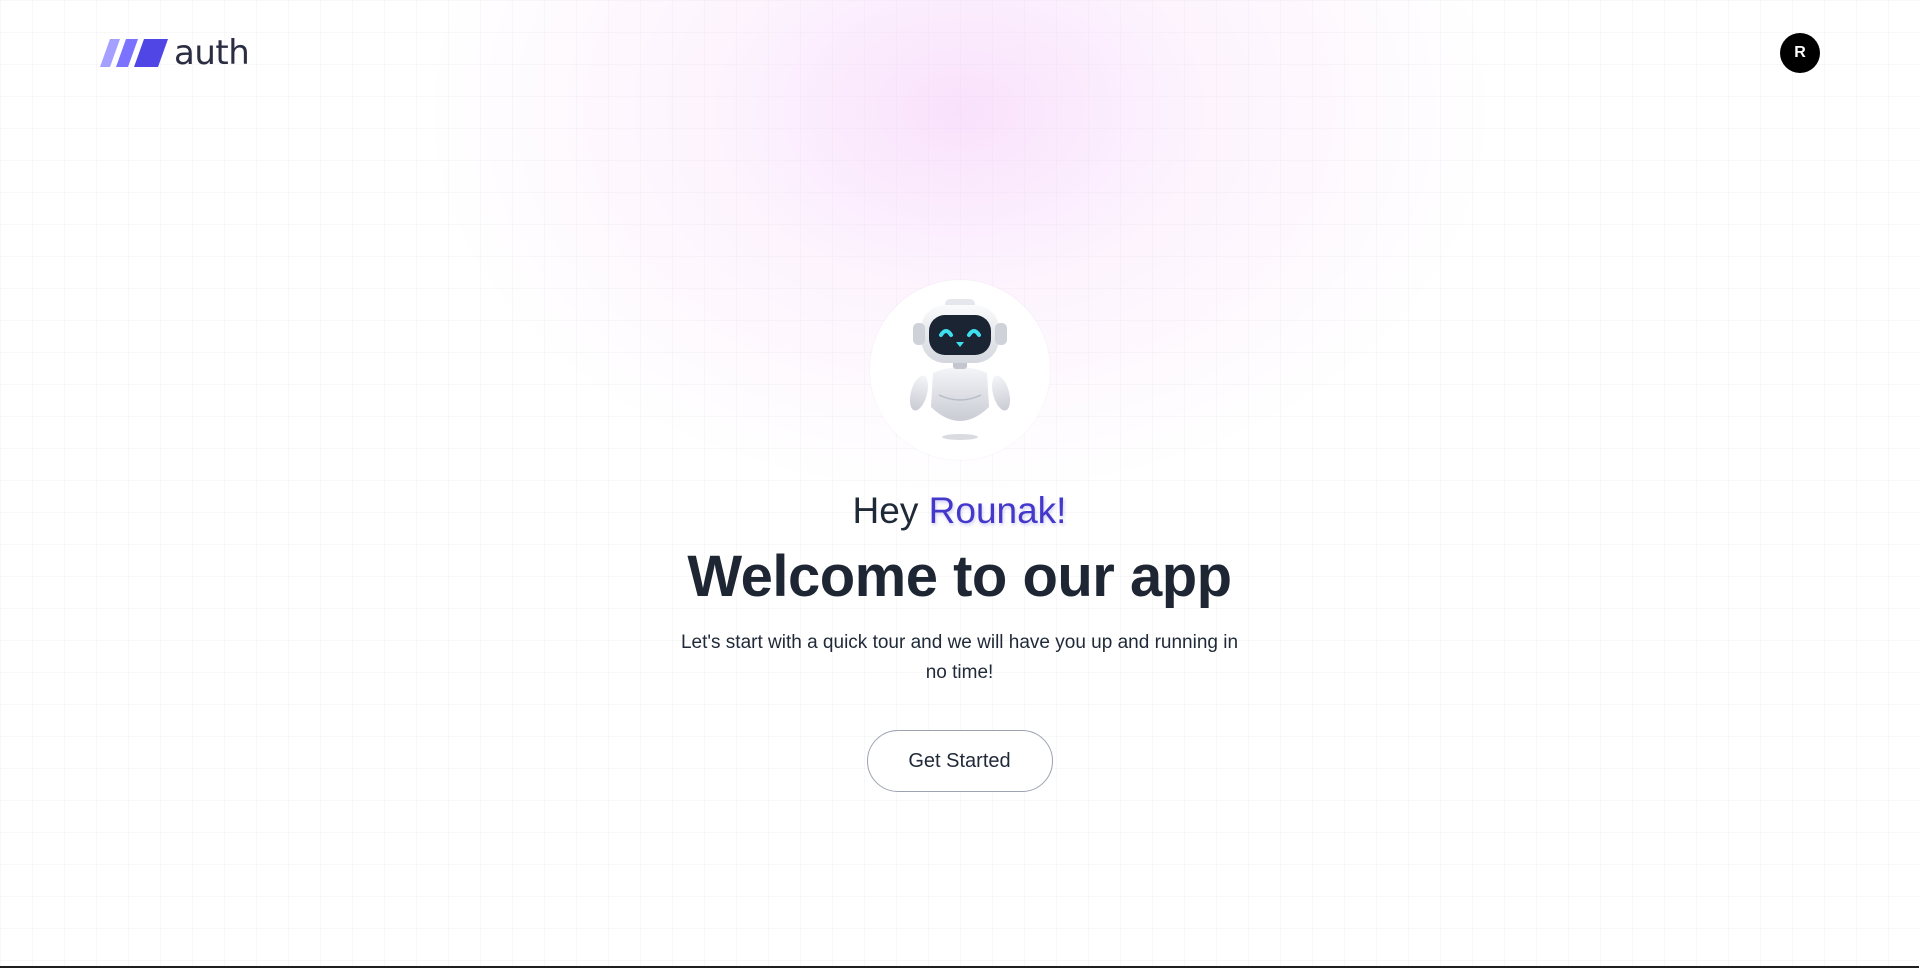 The width and height of the screenshot is (1919, 968). I want to click on robot-avatar, so click(959, 370).